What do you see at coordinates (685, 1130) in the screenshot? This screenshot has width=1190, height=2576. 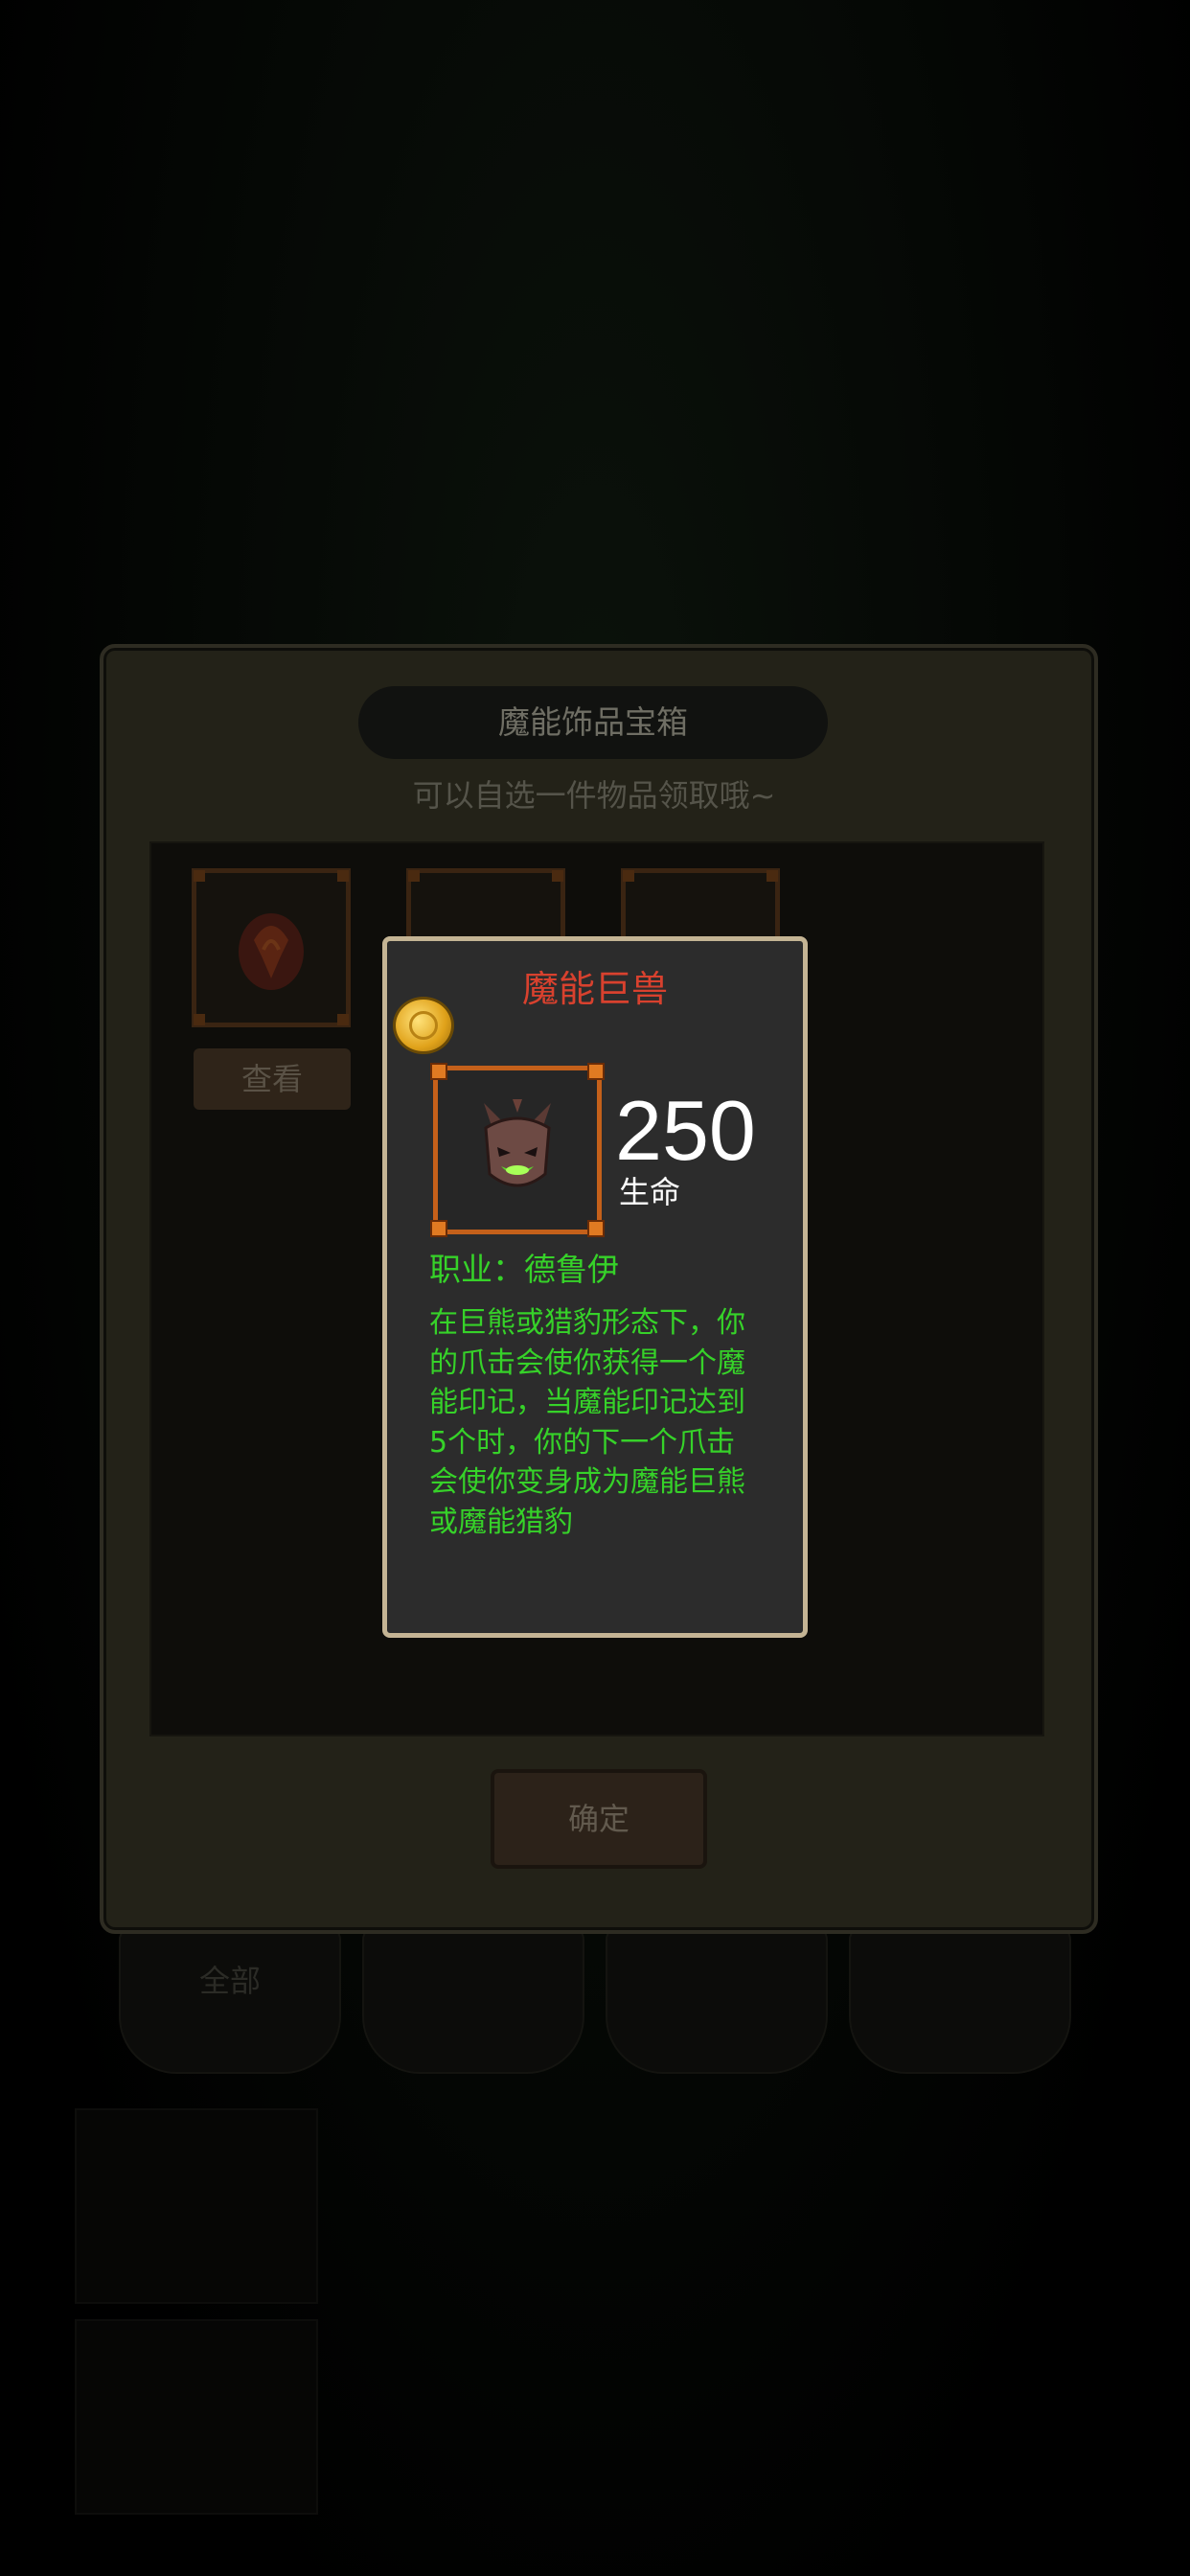 I see `stat-value: 250` at bounding box center [685, 1130].